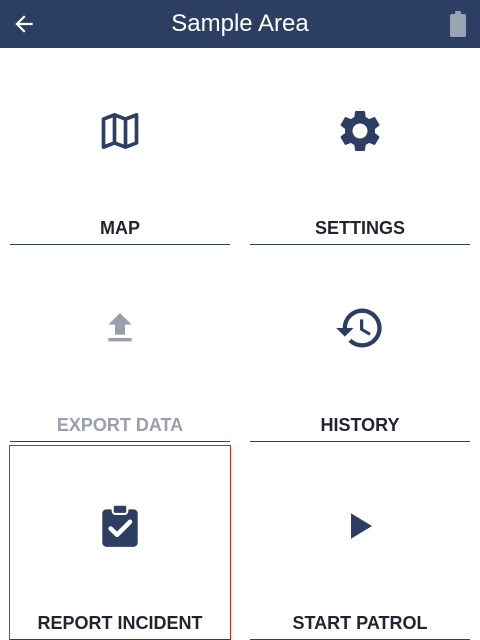 The width and height of the screenshot is (480, 640). Describe the element at coordinates (359, 328) in the screenshot. I see `history-icon` at that location.